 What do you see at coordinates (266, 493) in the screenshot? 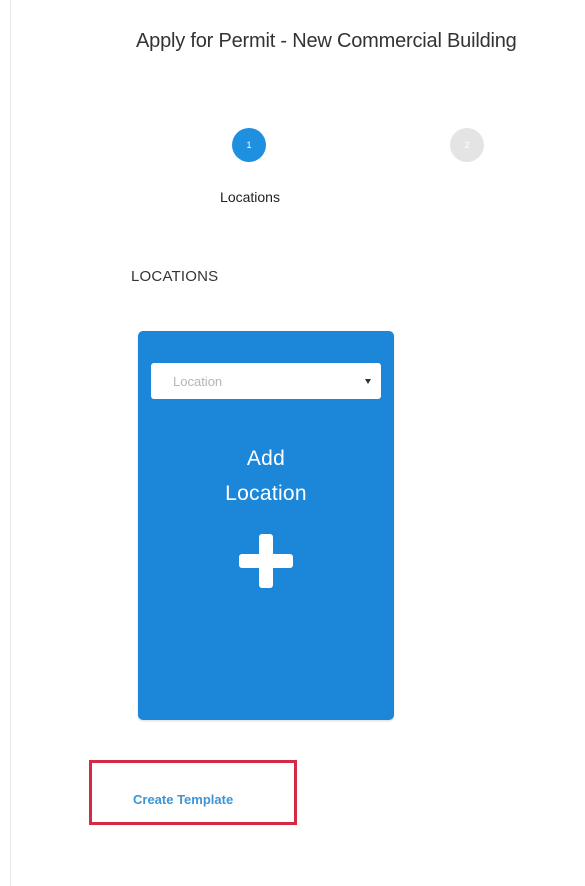
I see `add-location-line-2: Location` at bounding box center [266, 493].